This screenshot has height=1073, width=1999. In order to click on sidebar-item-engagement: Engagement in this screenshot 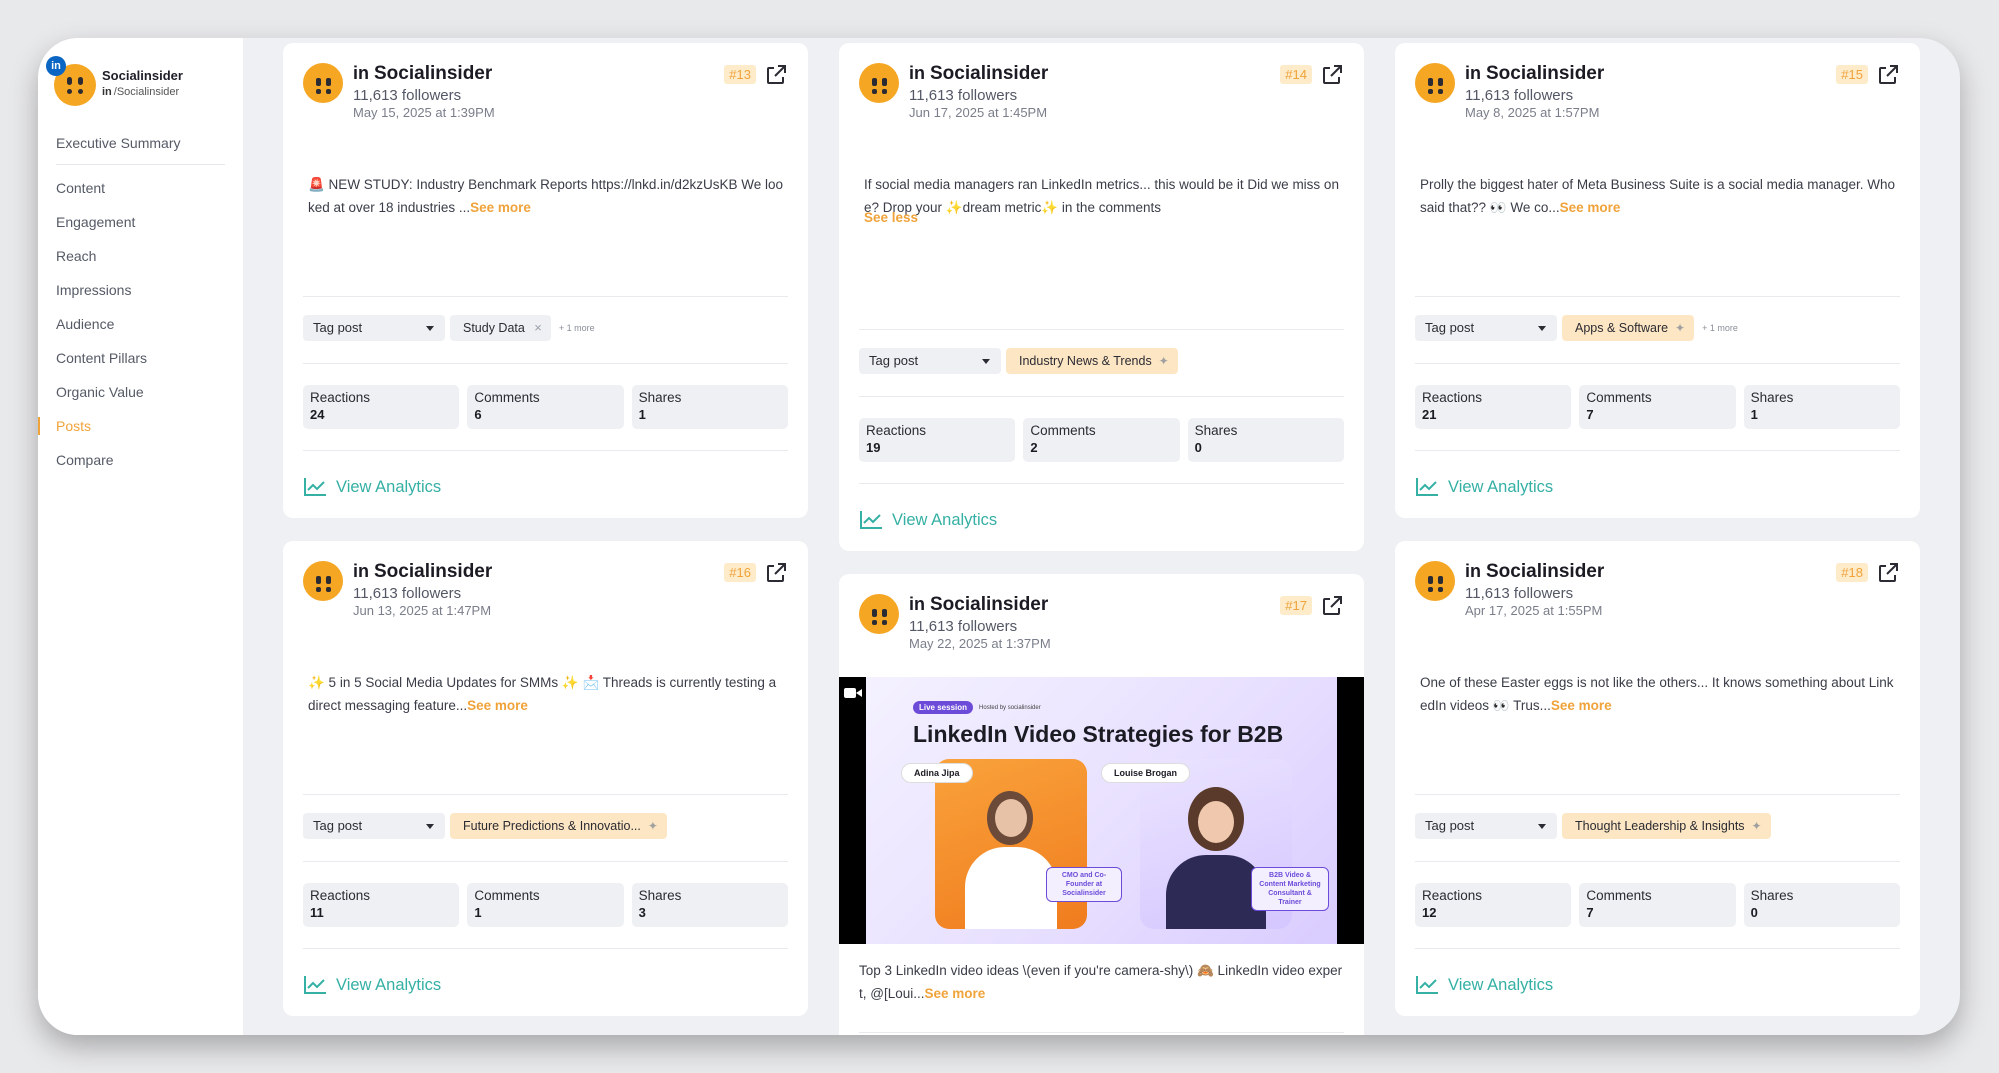, I will do `click(140, 222)`.